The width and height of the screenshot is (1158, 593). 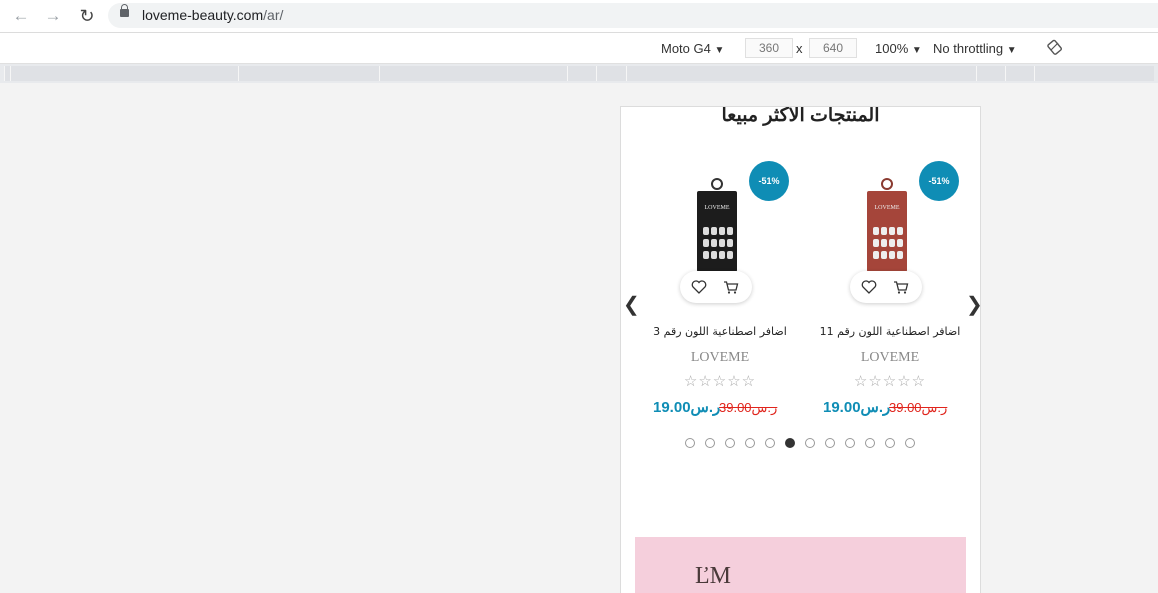 I want to click on promo-banner: ĽM, so click(x=800, y=565).